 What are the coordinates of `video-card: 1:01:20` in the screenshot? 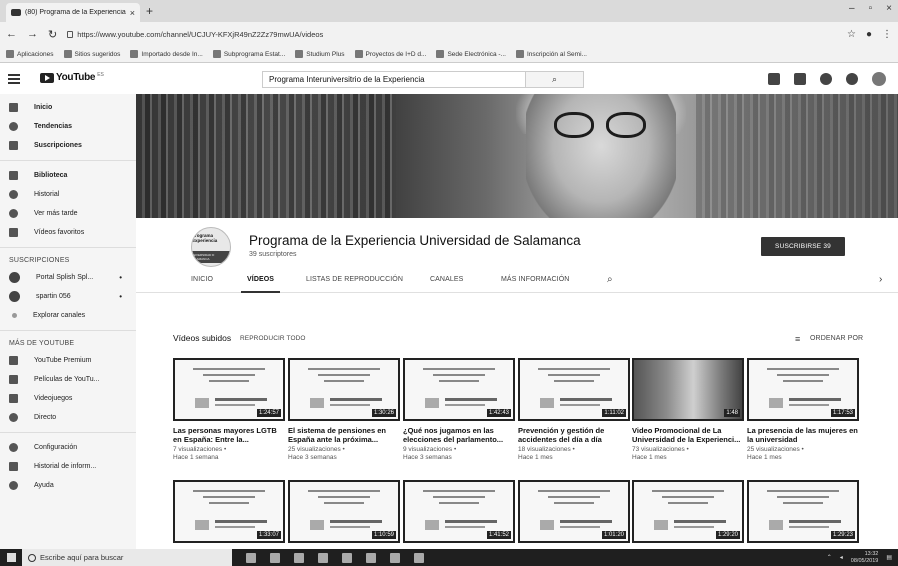 It's located at (574, 511).